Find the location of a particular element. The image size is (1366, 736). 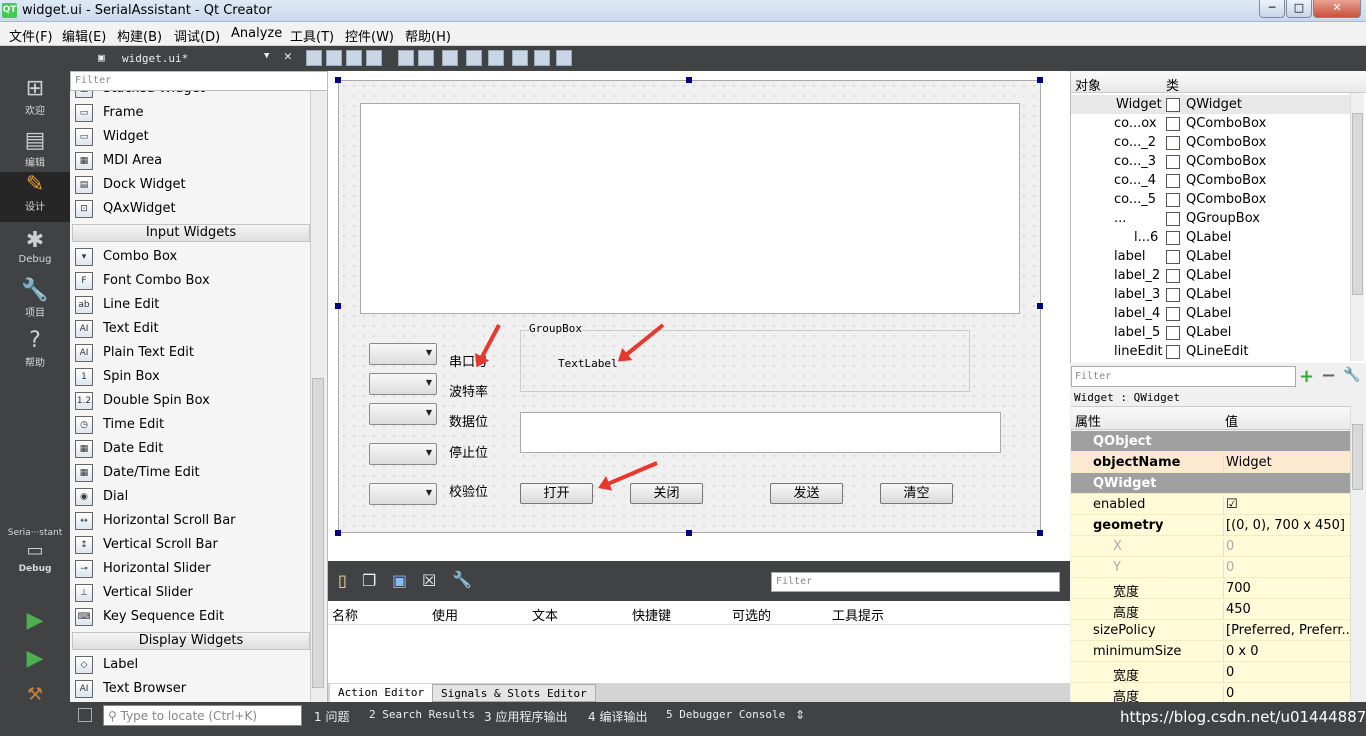

widget-item: ↕ Vertical Scroll Bar is located at coordinates (191, 545).